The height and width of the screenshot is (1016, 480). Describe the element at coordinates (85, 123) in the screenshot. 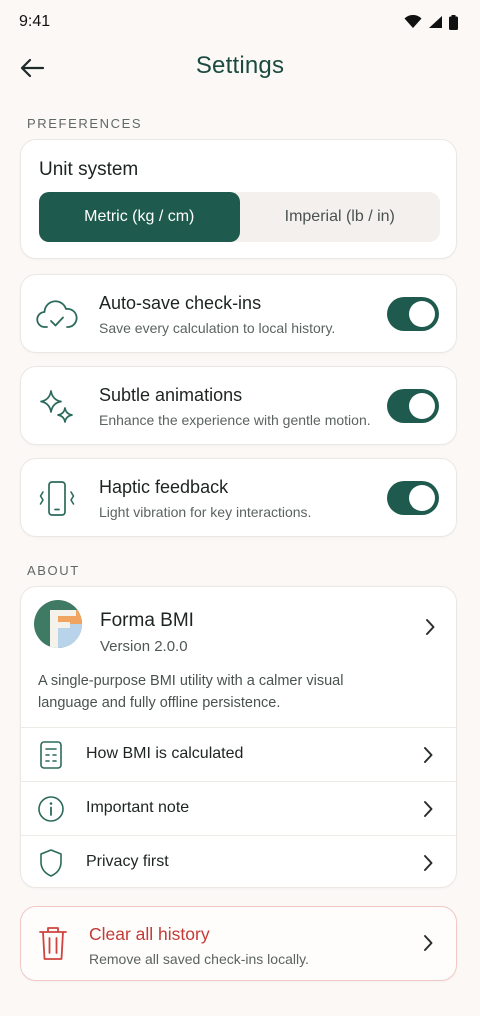

I see `preferences-section-label: PREFERENCES` at that location.